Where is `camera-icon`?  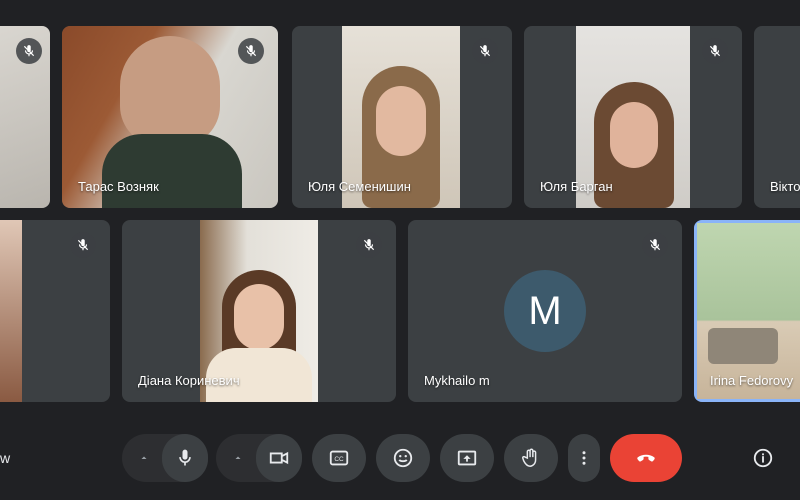
camera-icon is located at coordinates (279, 458).